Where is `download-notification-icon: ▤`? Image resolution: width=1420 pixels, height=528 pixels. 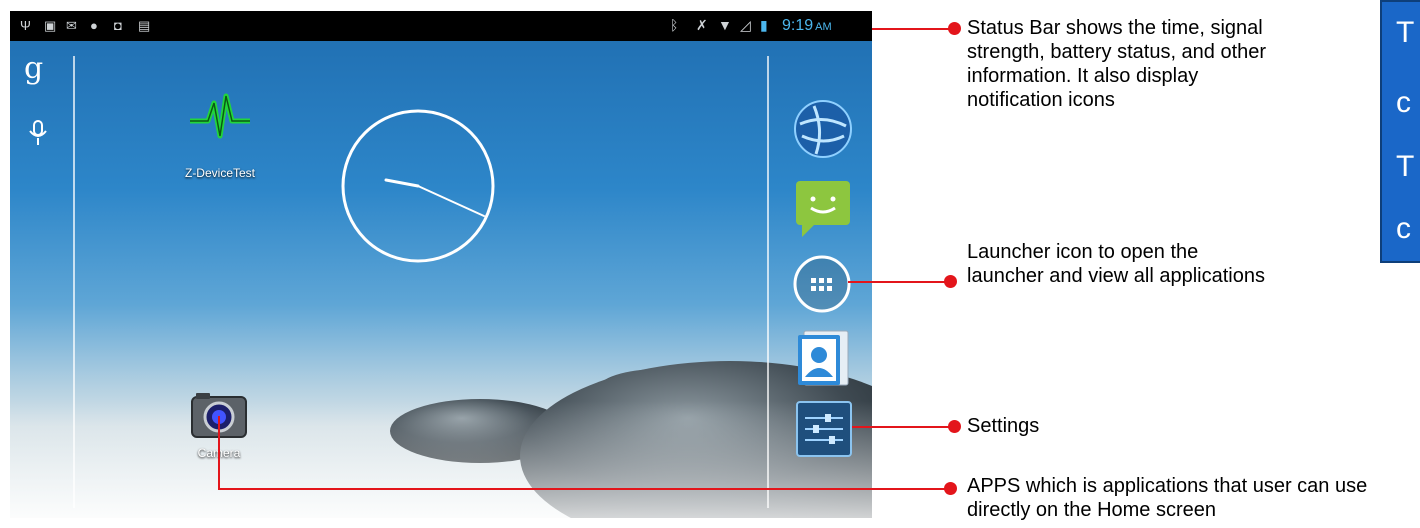 download-notification-icon: ▤ is located at coordinates (144, 25).